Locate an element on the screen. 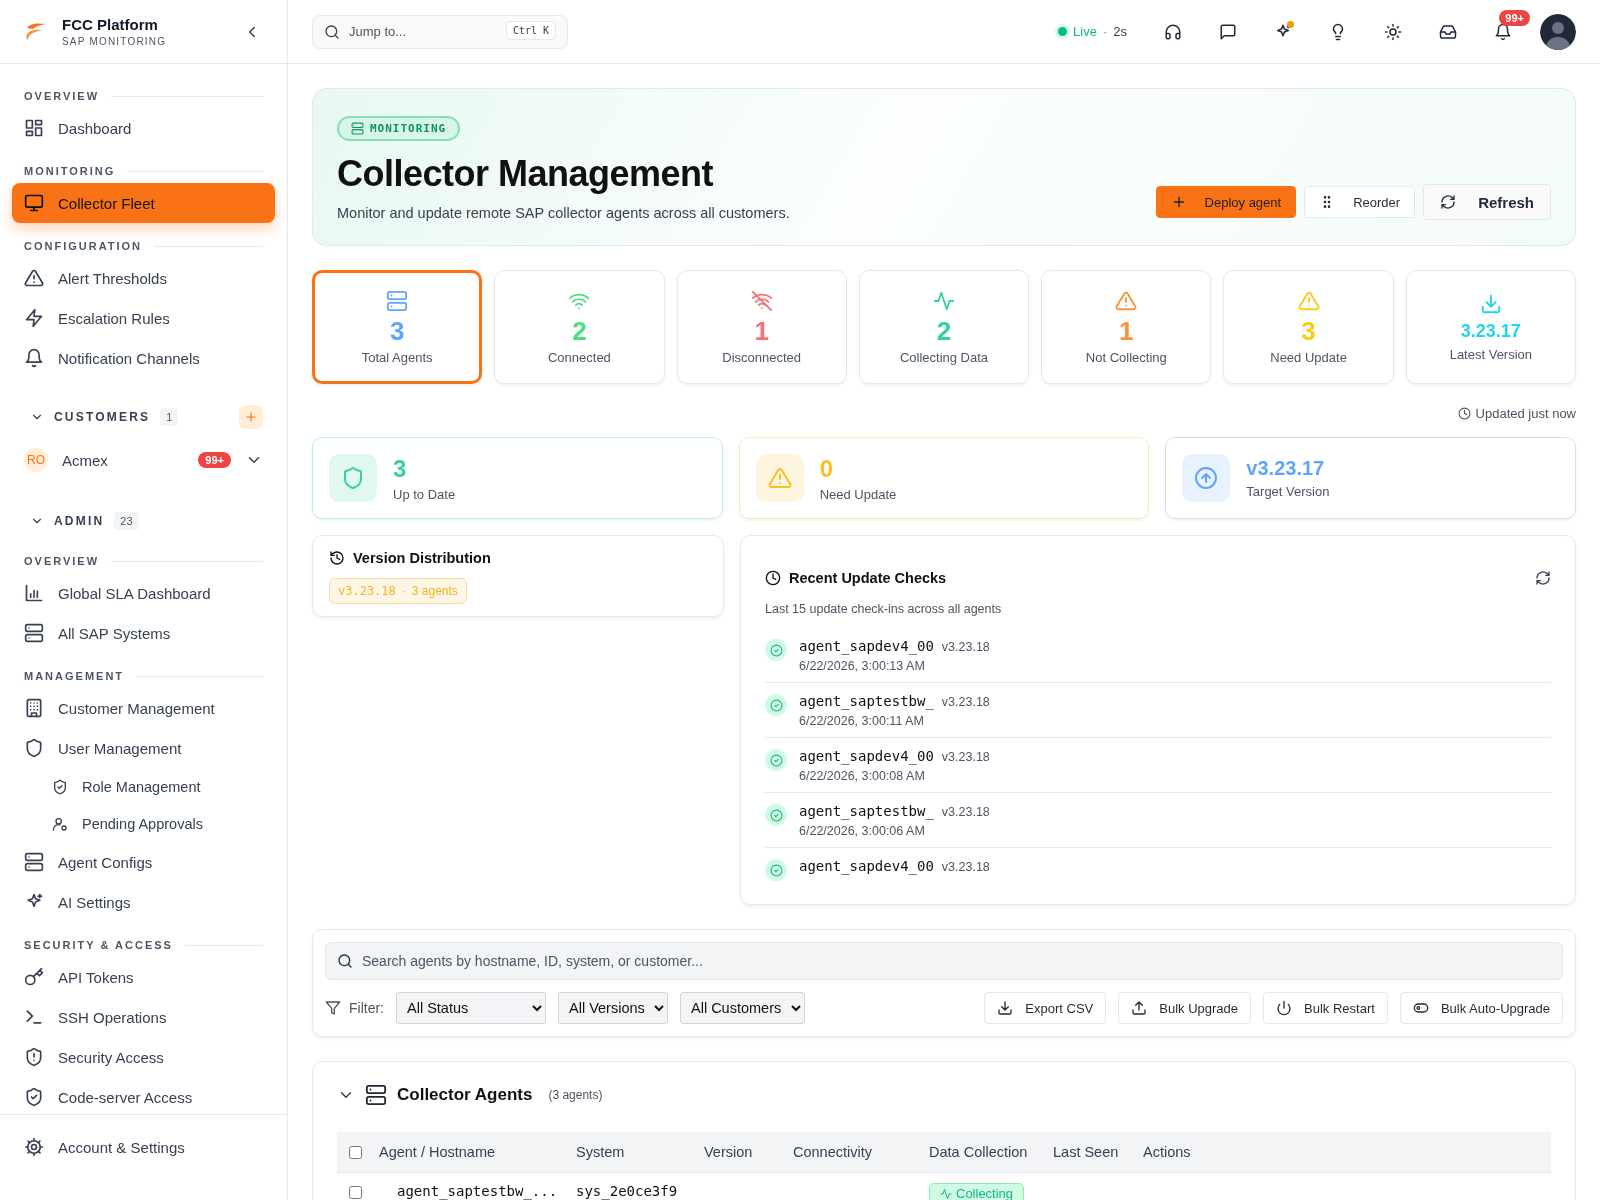 Image resolution: width=1600 pixels, height=1200 pixels. nav-item: Customer Management is located at coordinates (143, 708).